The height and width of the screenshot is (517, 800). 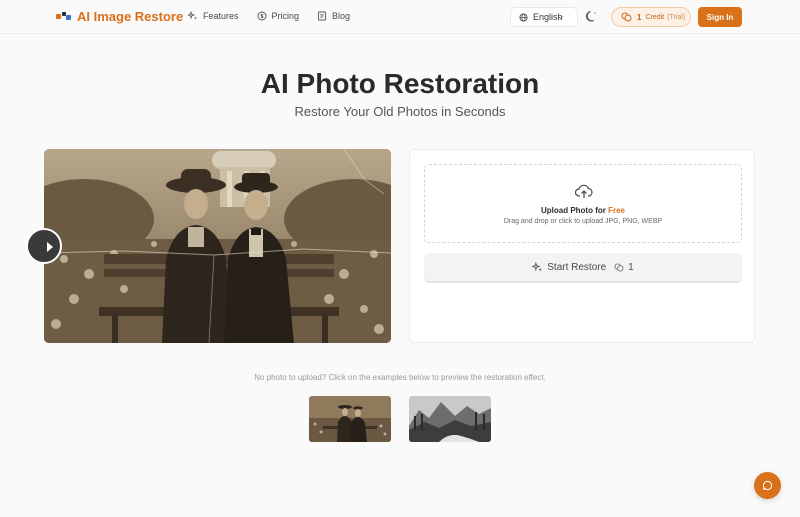 What do you see at coordinates (523, 17) in the screenshot?
I see `globe-icon` at bounding box center [523, 17].